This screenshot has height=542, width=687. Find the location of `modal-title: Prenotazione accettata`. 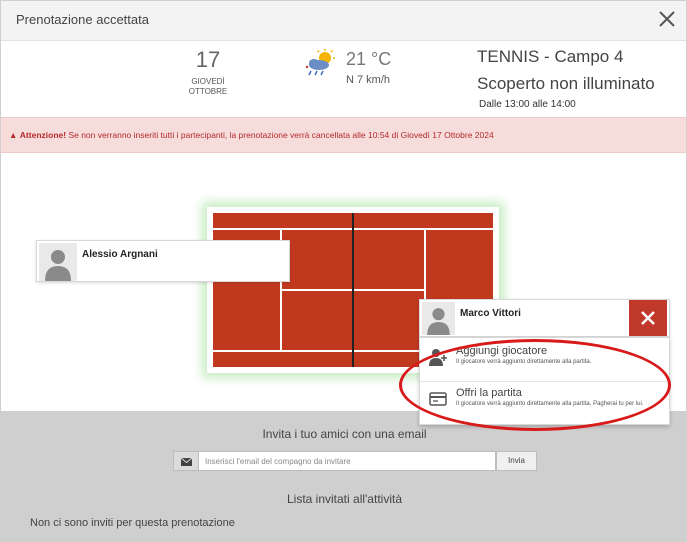

modal-title: Prenotazione accettata is located at coordinates (82, 19).